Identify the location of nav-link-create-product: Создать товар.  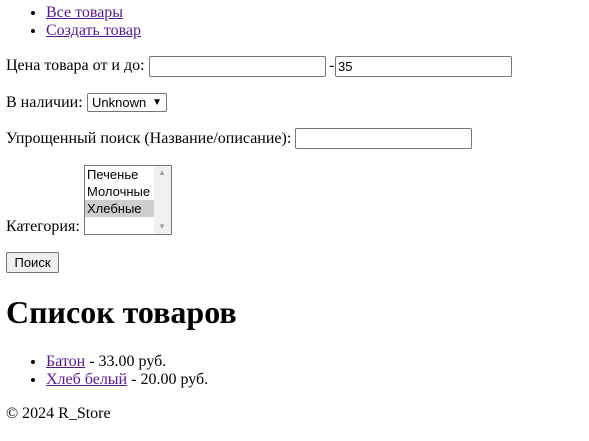
(93, 30).